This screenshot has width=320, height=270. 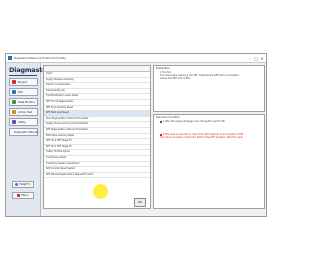 What do you see at coordinates (14, 112) in the screenshot?
I see `action-test-icon` at bounding box center [14, 112].